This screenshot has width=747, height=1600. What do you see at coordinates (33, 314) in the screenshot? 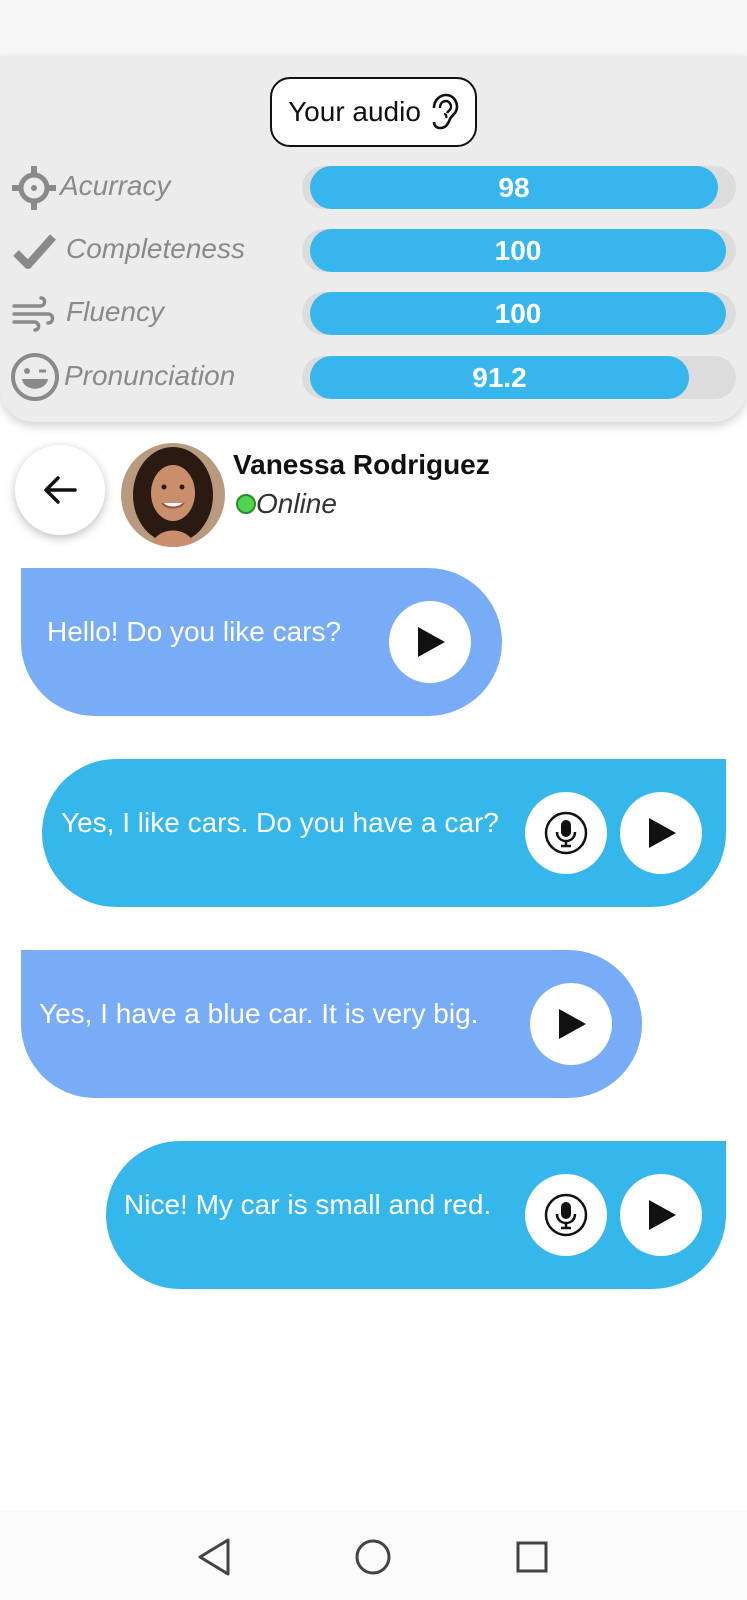
I see `wind-icon` at bounding box center [33, 314].